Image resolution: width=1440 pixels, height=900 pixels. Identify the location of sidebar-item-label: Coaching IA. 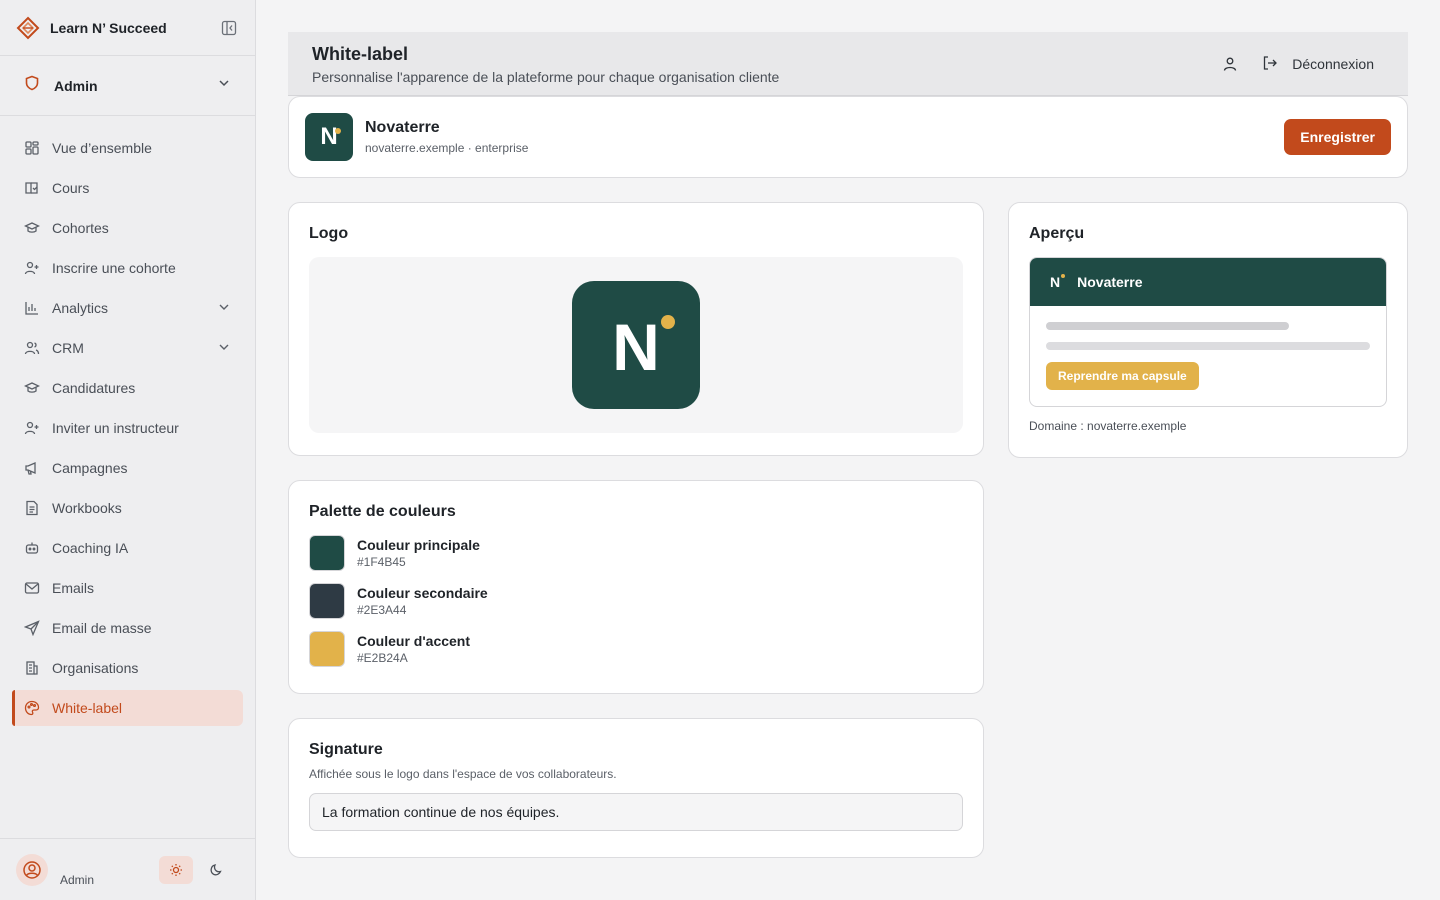
(90, 548).